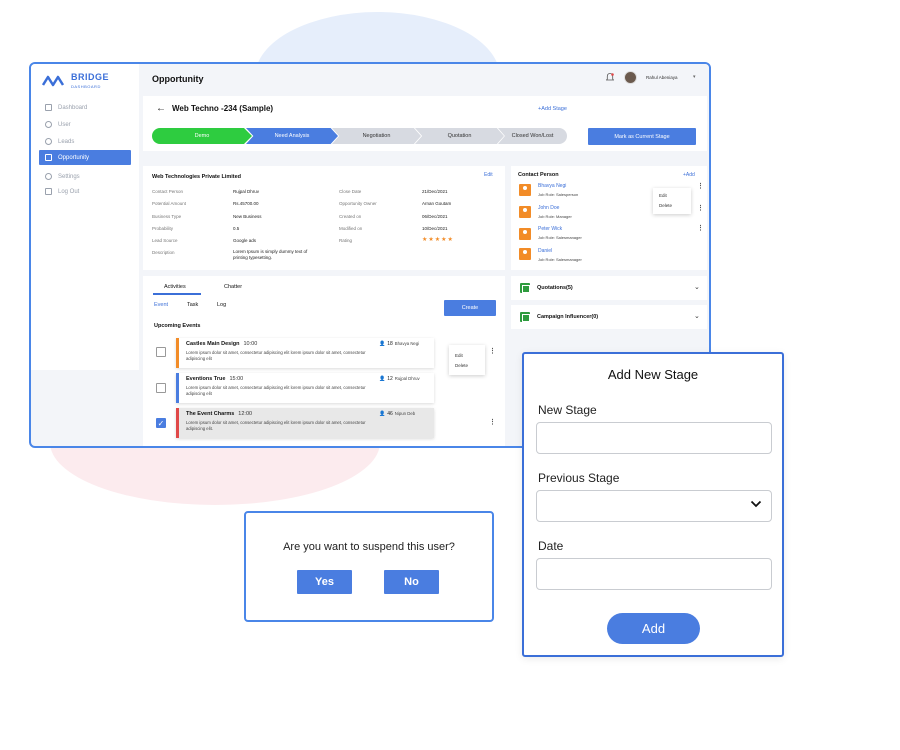  What do you see at coordinates (405, 413) in the screenshot?
I see `attendee-name: Nipun Deb` at bounding box center [405, 413].